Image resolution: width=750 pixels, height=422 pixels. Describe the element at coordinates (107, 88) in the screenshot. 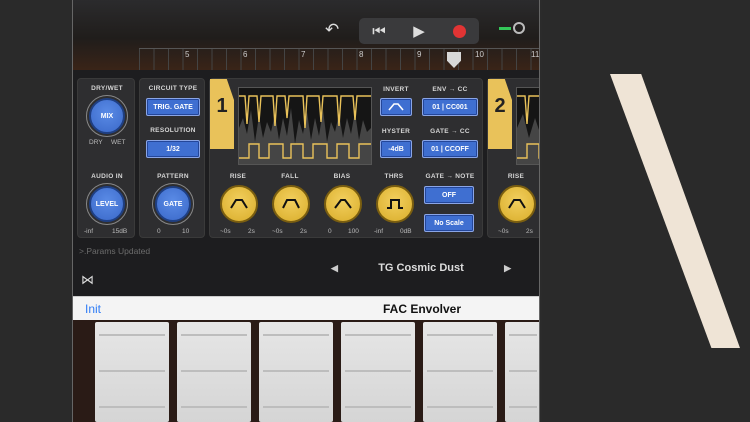

I see `drywet-label: DRY/WET` at that location.